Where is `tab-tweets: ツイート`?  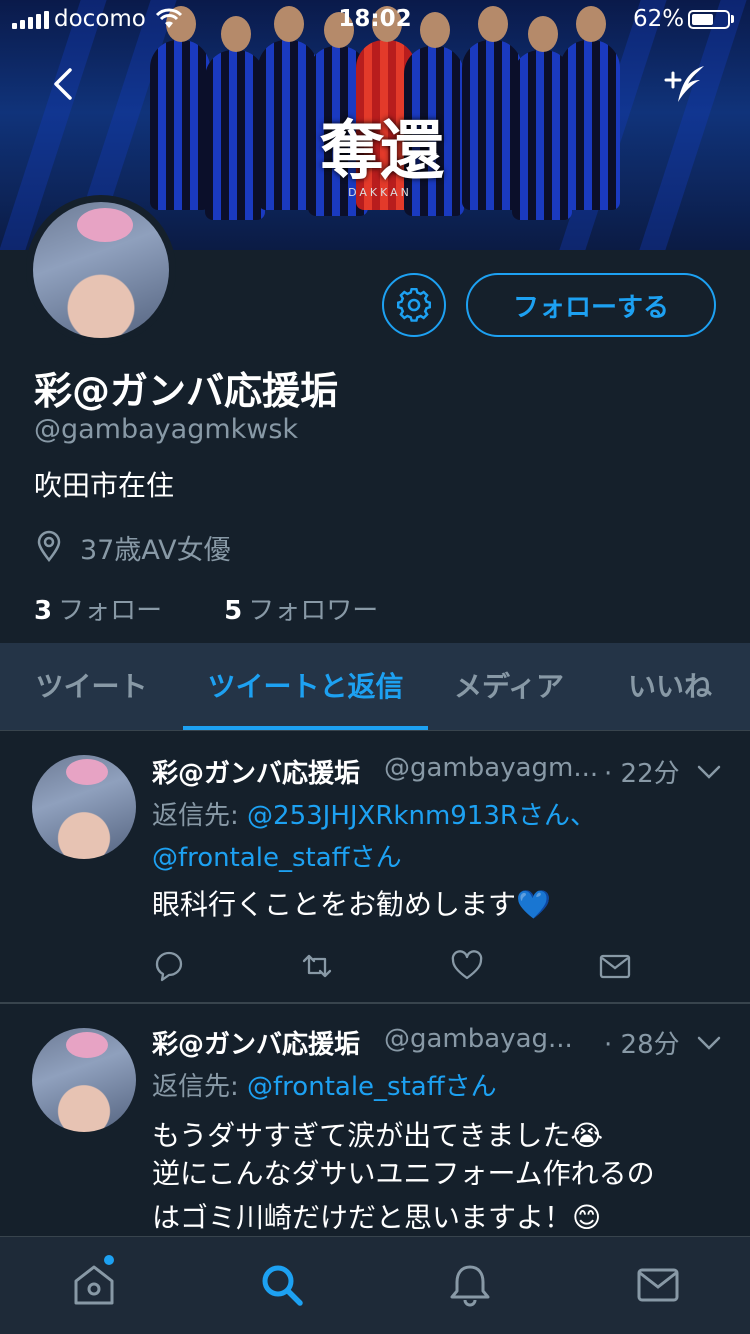
tab-tweets: ツイート is located at coordinates (91, 687).